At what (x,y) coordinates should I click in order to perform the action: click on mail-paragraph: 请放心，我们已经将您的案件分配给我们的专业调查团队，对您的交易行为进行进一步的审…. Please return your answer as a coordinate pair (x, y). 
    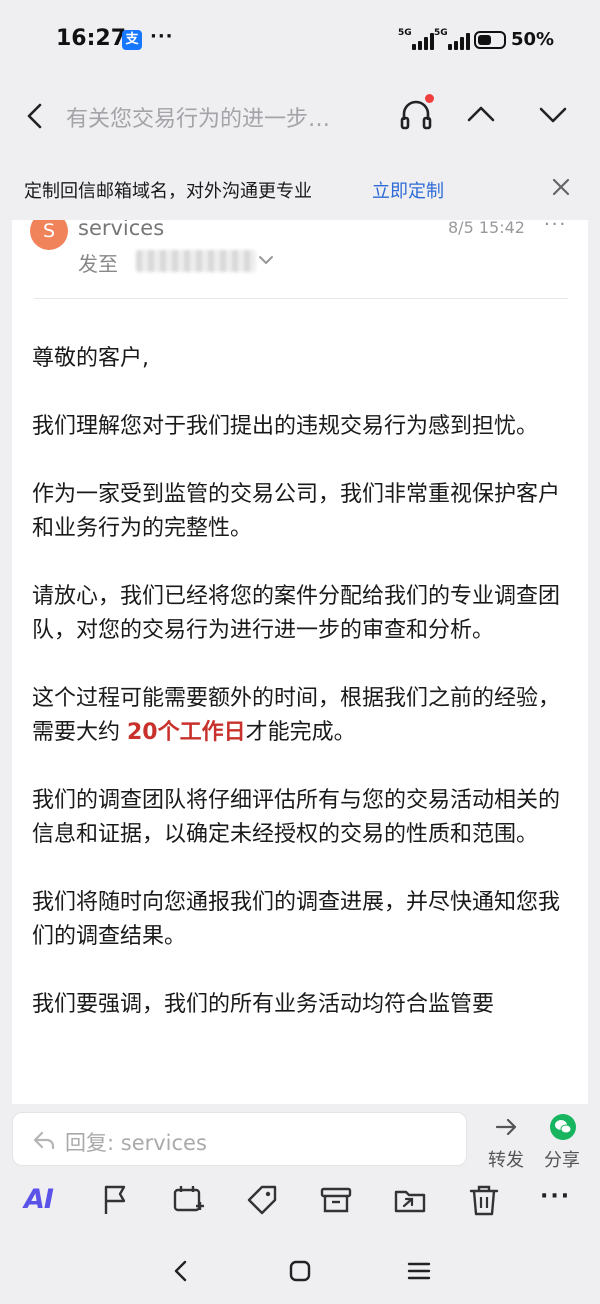
    Looking at the image, I should click on (296, 613).